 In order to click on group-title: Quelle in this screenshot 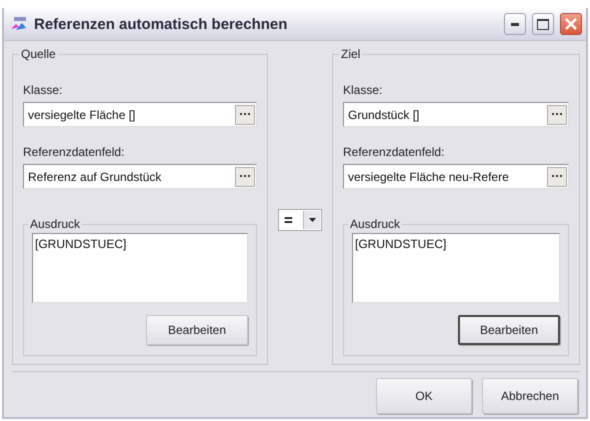, I will do `click(38, 54)`.